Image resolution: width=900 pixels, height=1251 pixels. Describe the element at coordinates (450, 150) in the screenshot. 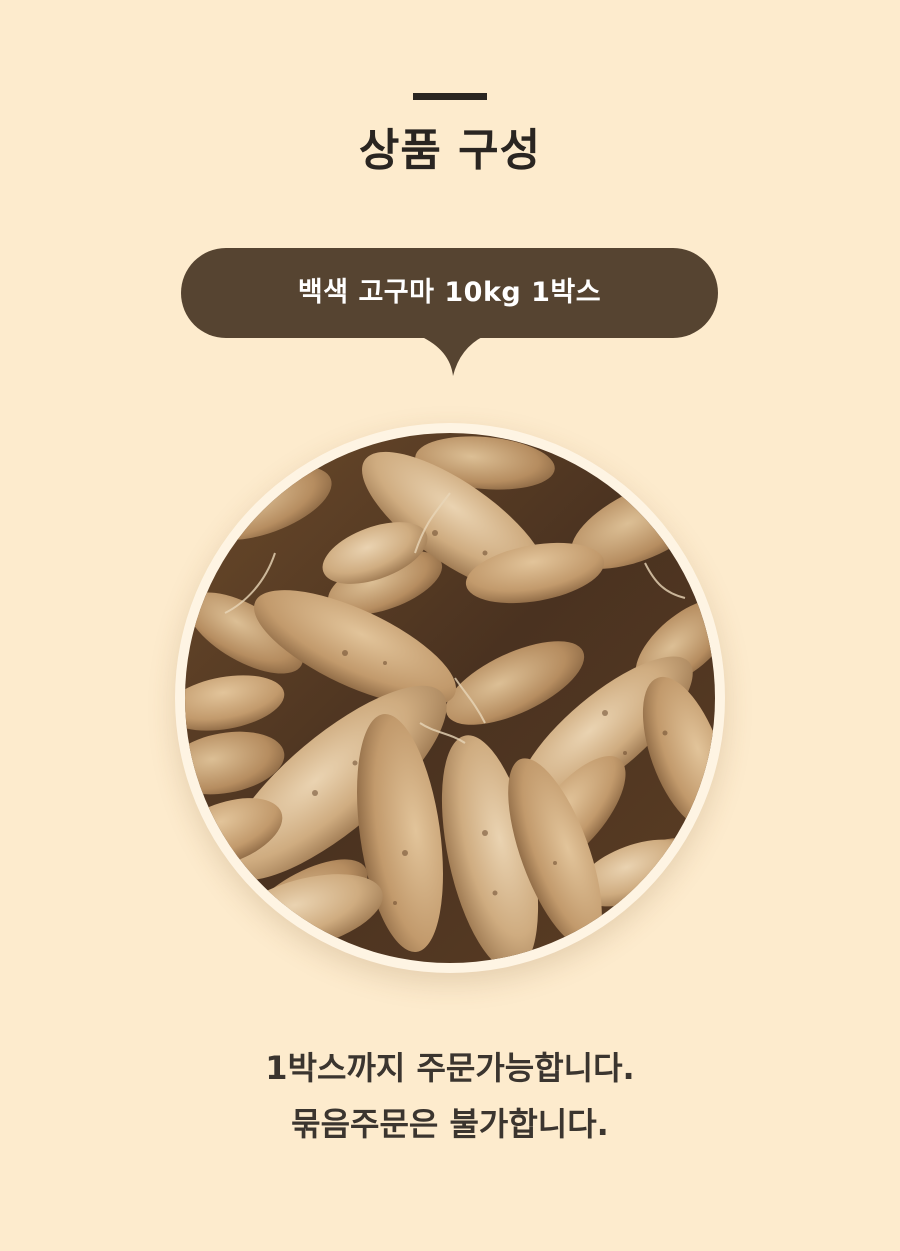

I see `section-title: 상품 구성` at that location.